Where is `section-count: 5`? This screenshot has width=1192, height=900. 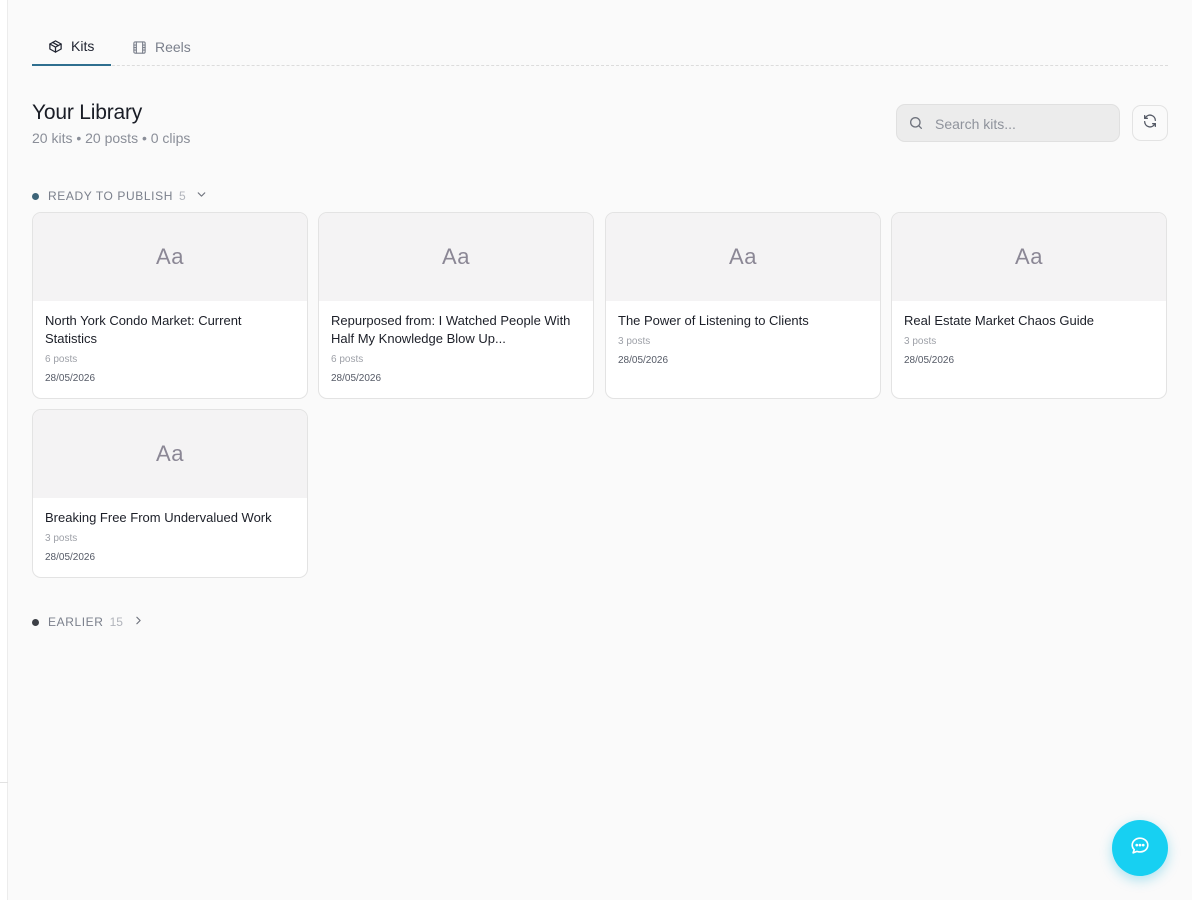
section-count: 5 is located at coordinates (182, 196).